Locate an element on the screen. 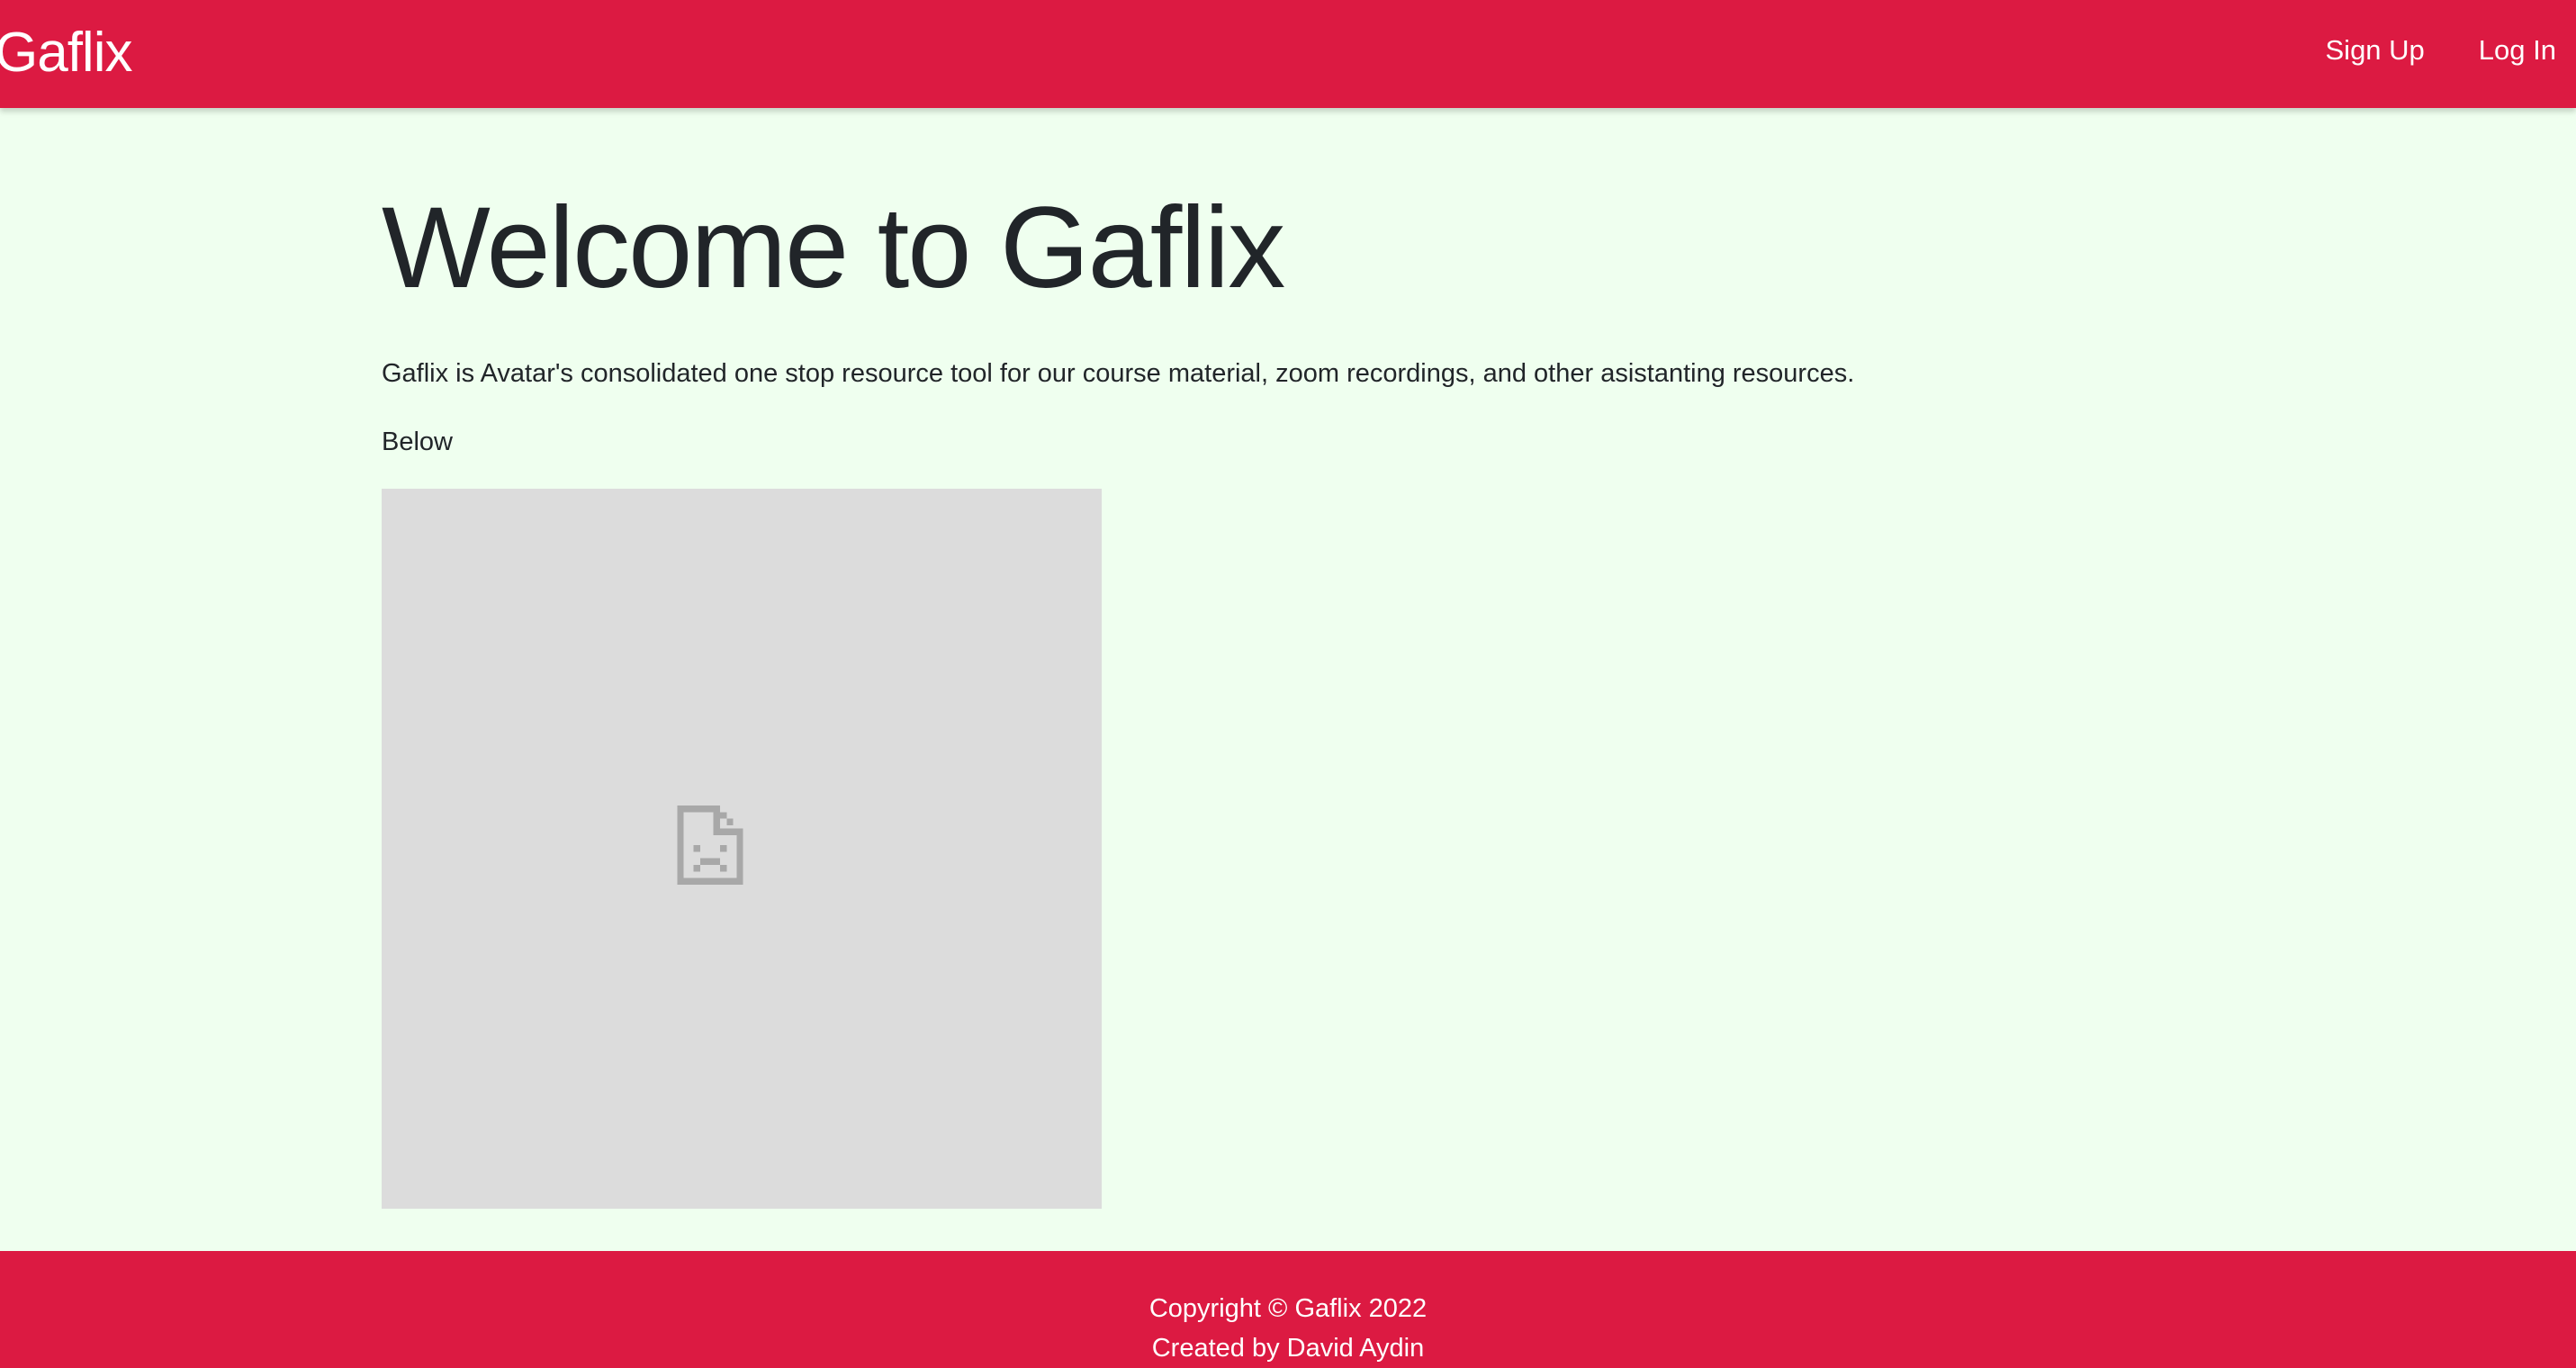 This screenshot has height=1368, width=2576. sign-up-link: Sign Up is located at coordinates (2375, 51).